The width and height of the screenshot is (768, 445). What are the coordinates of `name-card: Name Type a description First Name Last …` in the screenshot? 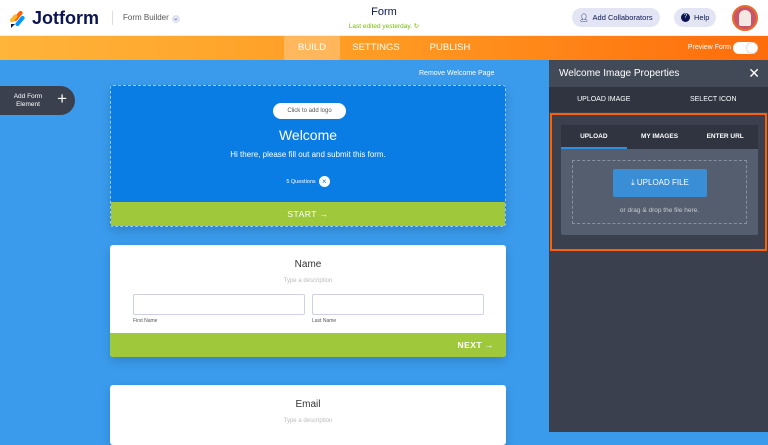 It's located at (308, 301).